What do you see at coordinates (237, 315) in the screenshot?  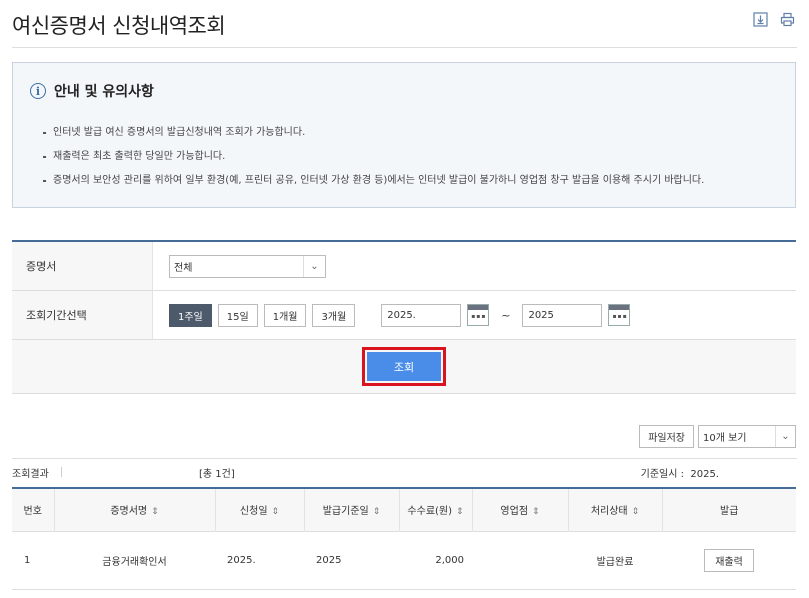 I see `period-15day-button: 15일` at bounding box center [237, 315].